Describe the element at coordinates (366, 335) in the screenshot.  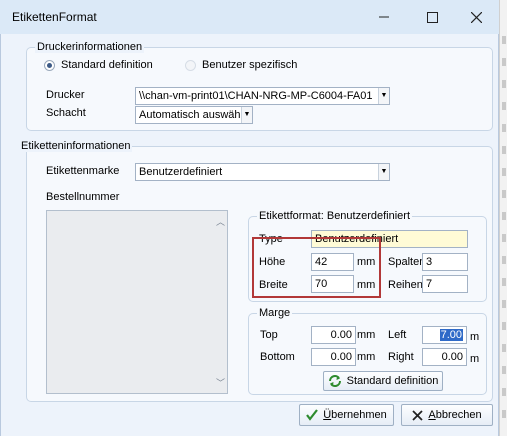
I see `top-margin-unit: mm` at that location.